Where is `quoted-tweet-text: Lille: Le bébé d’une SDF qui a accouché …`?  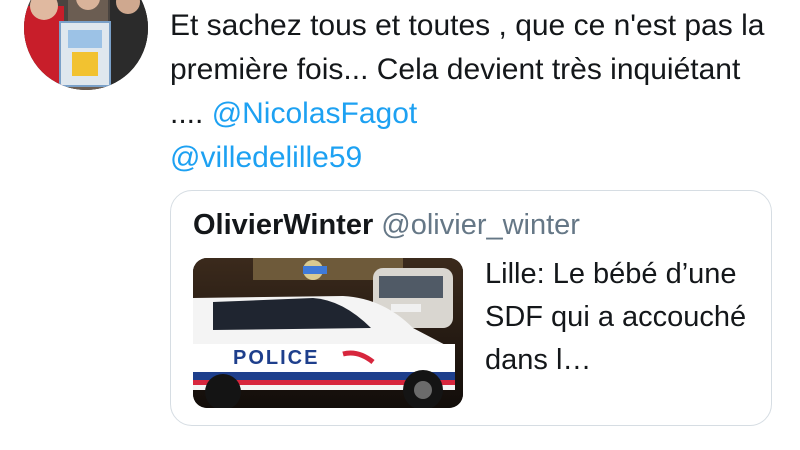 quoted-tweet-text: Lille: Le bébé d’une SDF qui a accouché … is located at coordinates (616, 317).